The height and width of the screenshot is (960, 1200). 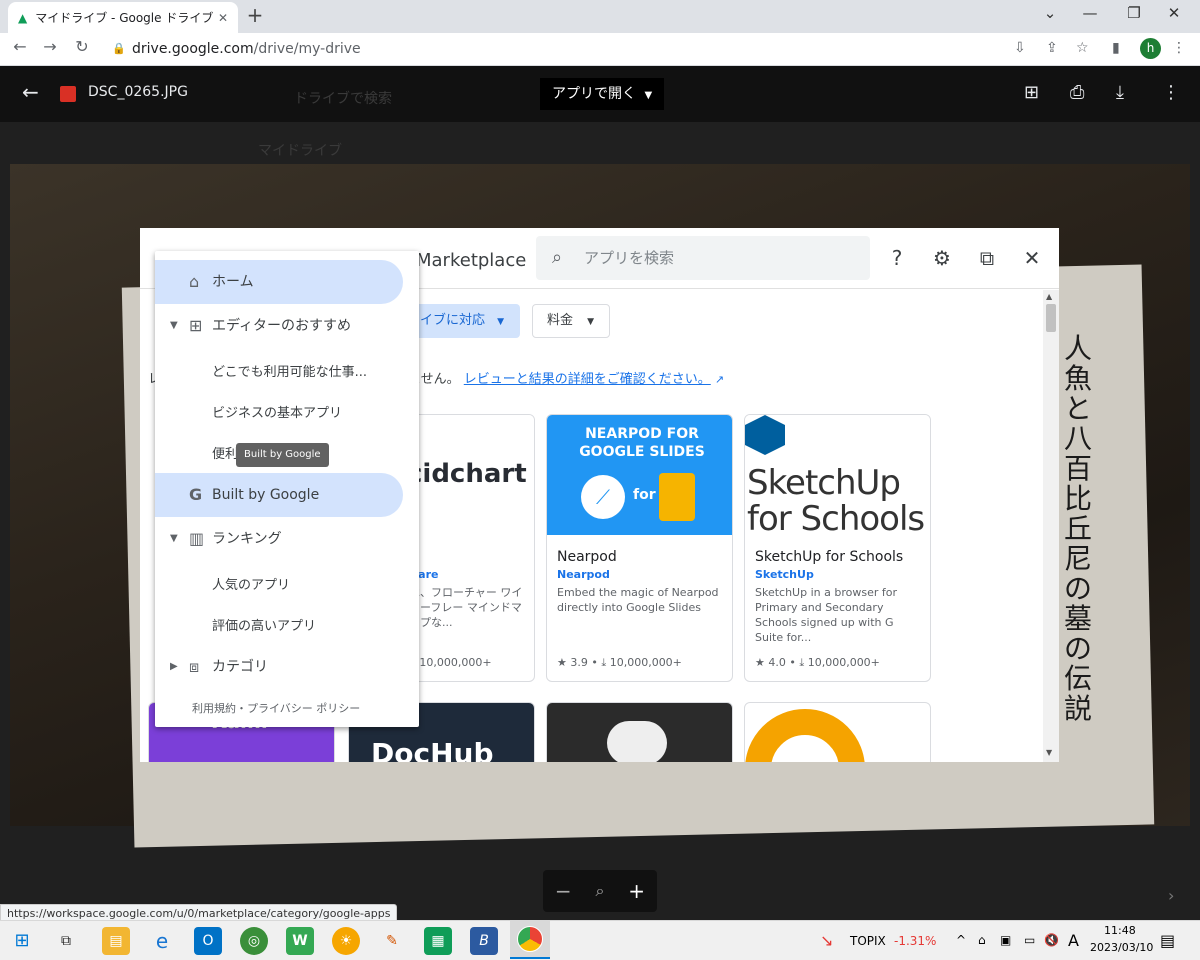 I want to click on app-developer: SketchUp, so click(x=784, y=574).